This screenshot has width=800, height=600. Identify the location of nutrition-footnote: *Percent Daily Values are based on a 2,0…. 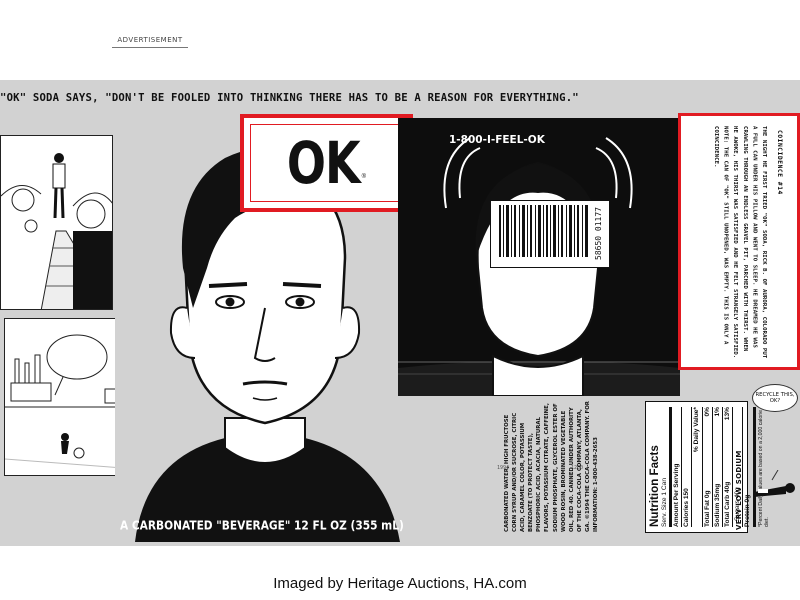
(761, 467).